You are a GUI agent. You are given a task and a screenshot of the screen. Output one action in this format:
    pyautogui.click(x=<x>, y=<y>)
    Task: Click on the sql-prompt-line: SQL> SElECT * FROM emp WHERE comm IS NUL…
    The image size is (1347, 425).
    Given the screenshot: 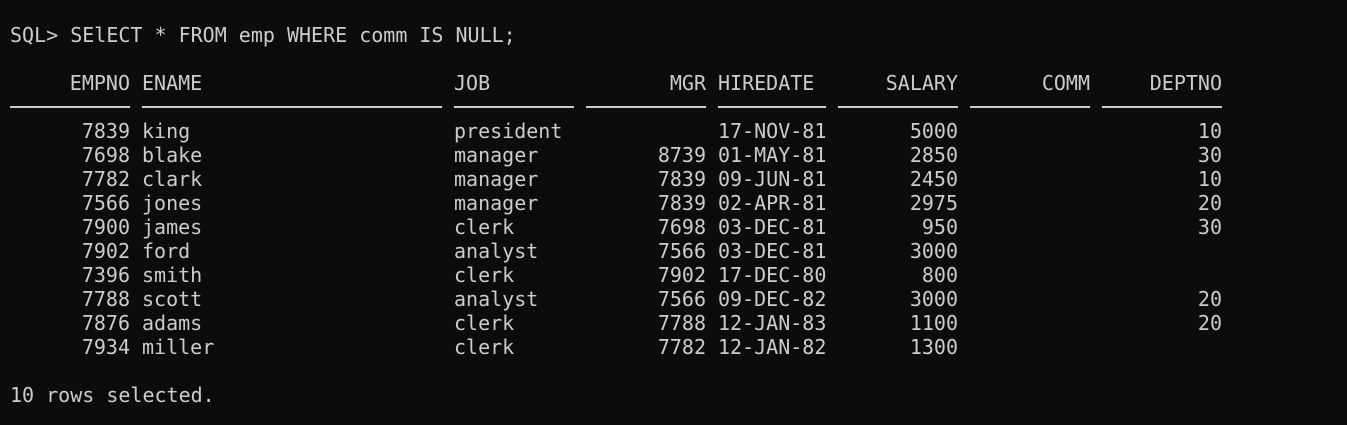 What is the action you would take?
    pyautogui.click(x=263, y=35)
    